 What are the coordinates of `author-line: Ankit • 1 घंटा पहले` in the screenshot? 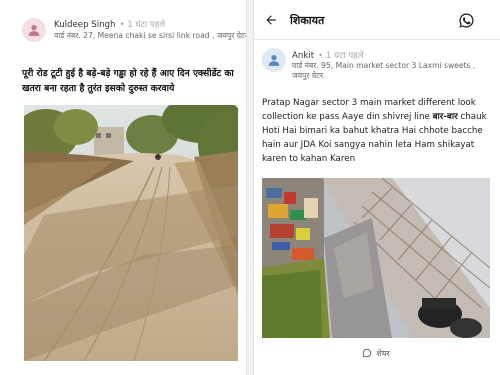 It's located at (328, 55).